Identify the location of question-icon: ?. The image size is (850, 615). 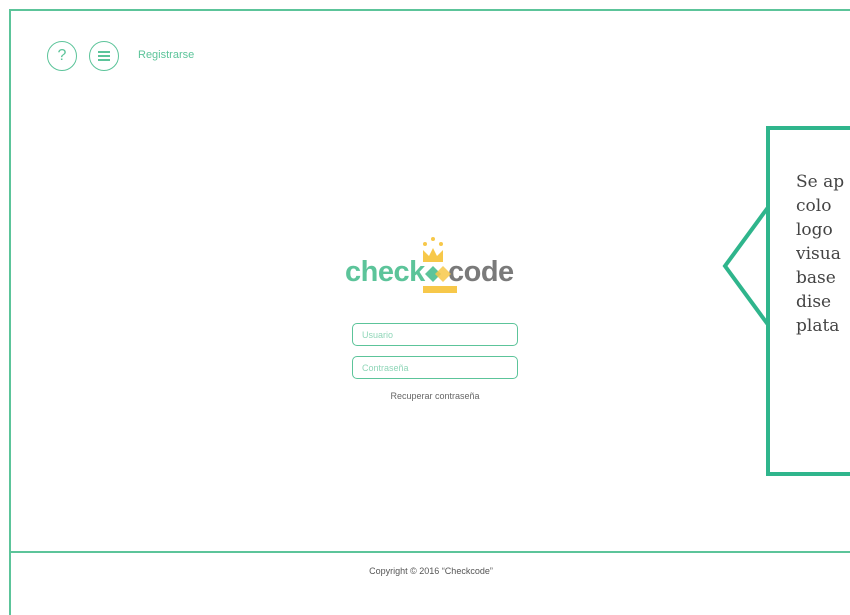
(62, 55).